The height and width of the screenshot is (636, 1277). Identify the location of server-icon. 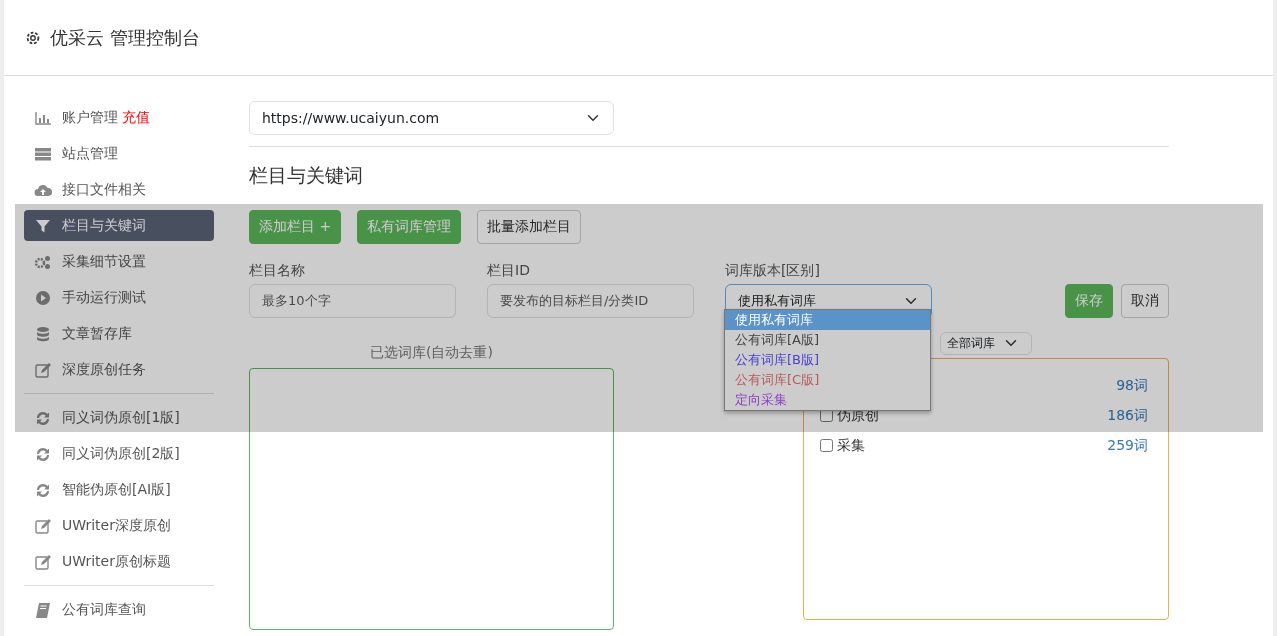
(43, 153).